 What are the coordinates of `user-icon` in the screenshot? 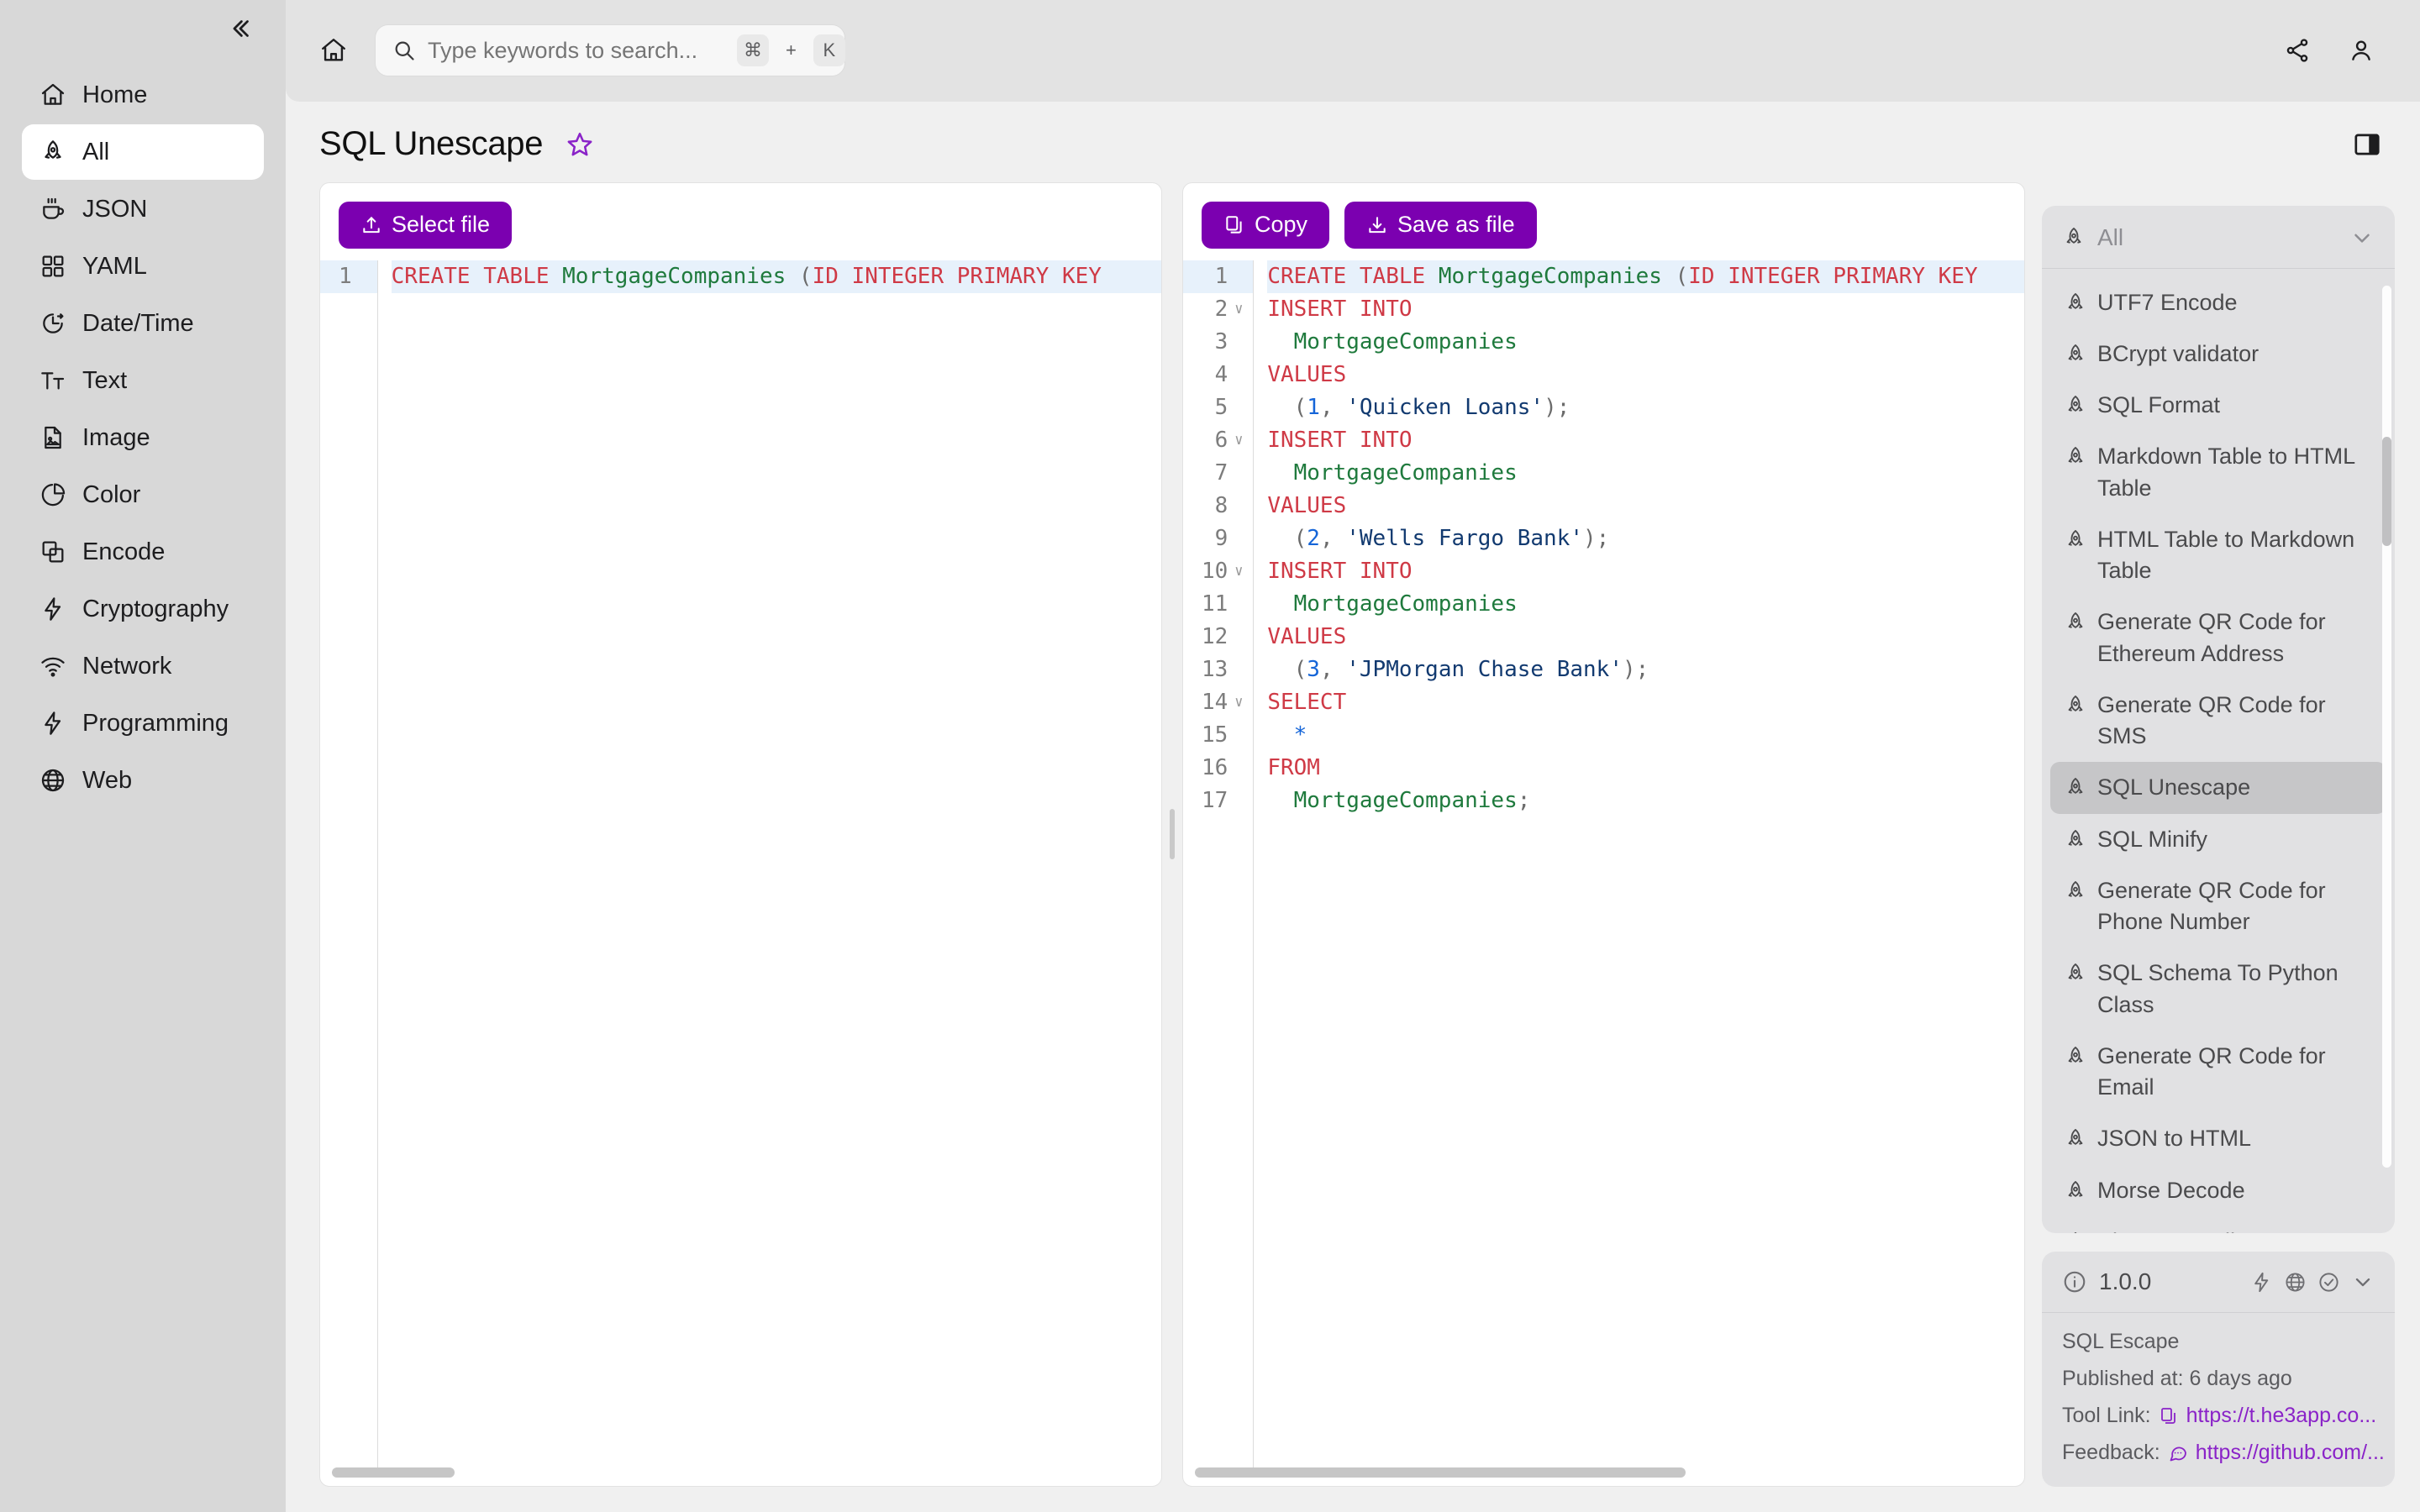 It's located at (2361, 50).